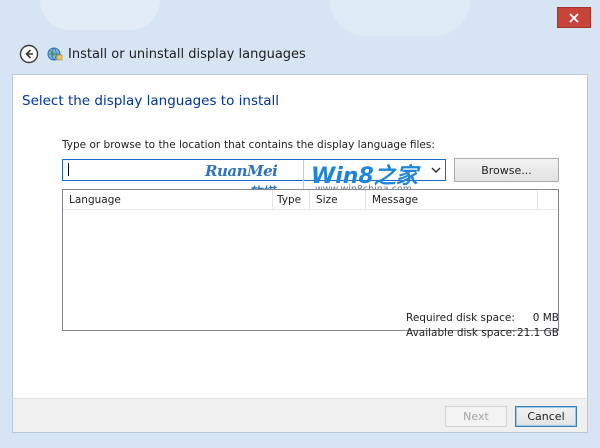  Describe the element at coordinates (338, 200) in the screenshot. I see `column-header-size: Size` at that location.